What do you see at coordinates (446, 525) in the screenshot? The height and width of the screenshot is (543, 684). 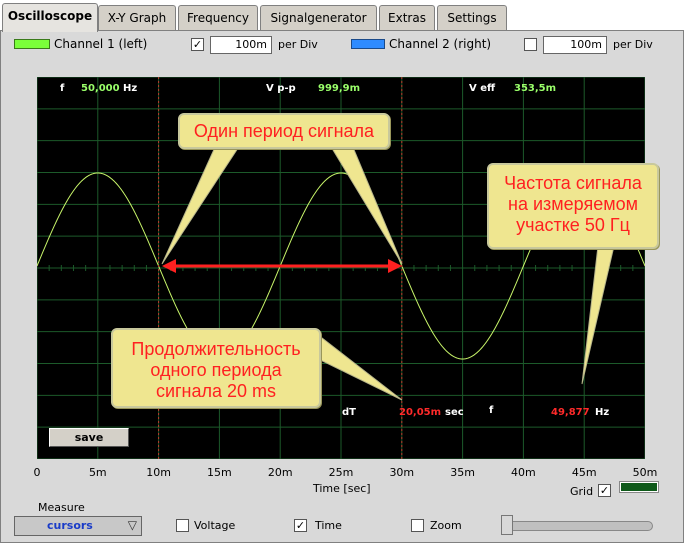 I see `zoom-label: Zoom` at bounding box center [446, 525].